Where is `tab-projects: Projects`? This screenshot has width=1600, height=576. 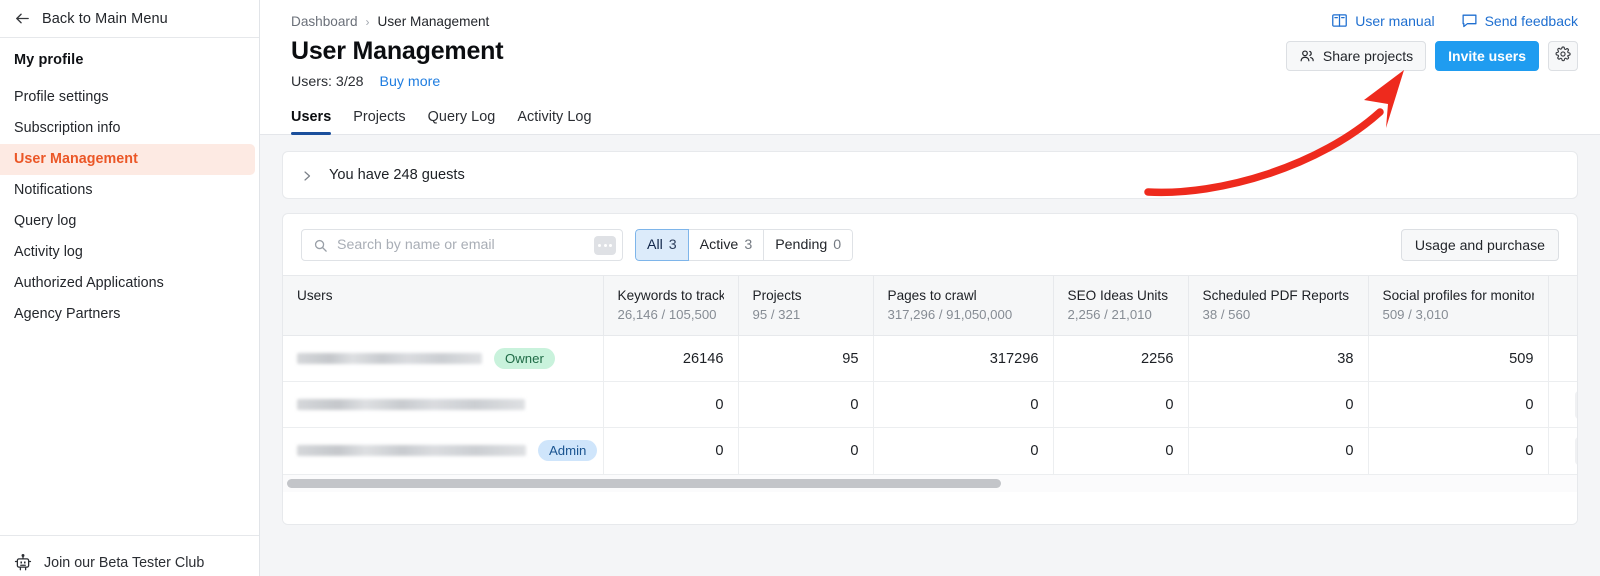 tab-projects: Projects is located at coordinates (379, 121).